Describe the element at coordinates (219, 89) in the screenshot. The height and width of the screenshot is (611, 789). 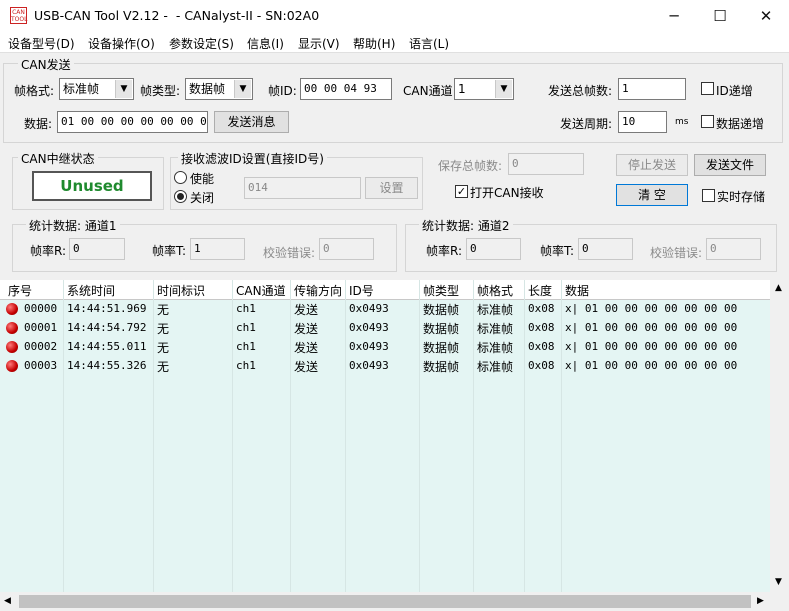
I see `frame-type-select: 数据帧 ▼` at that location.